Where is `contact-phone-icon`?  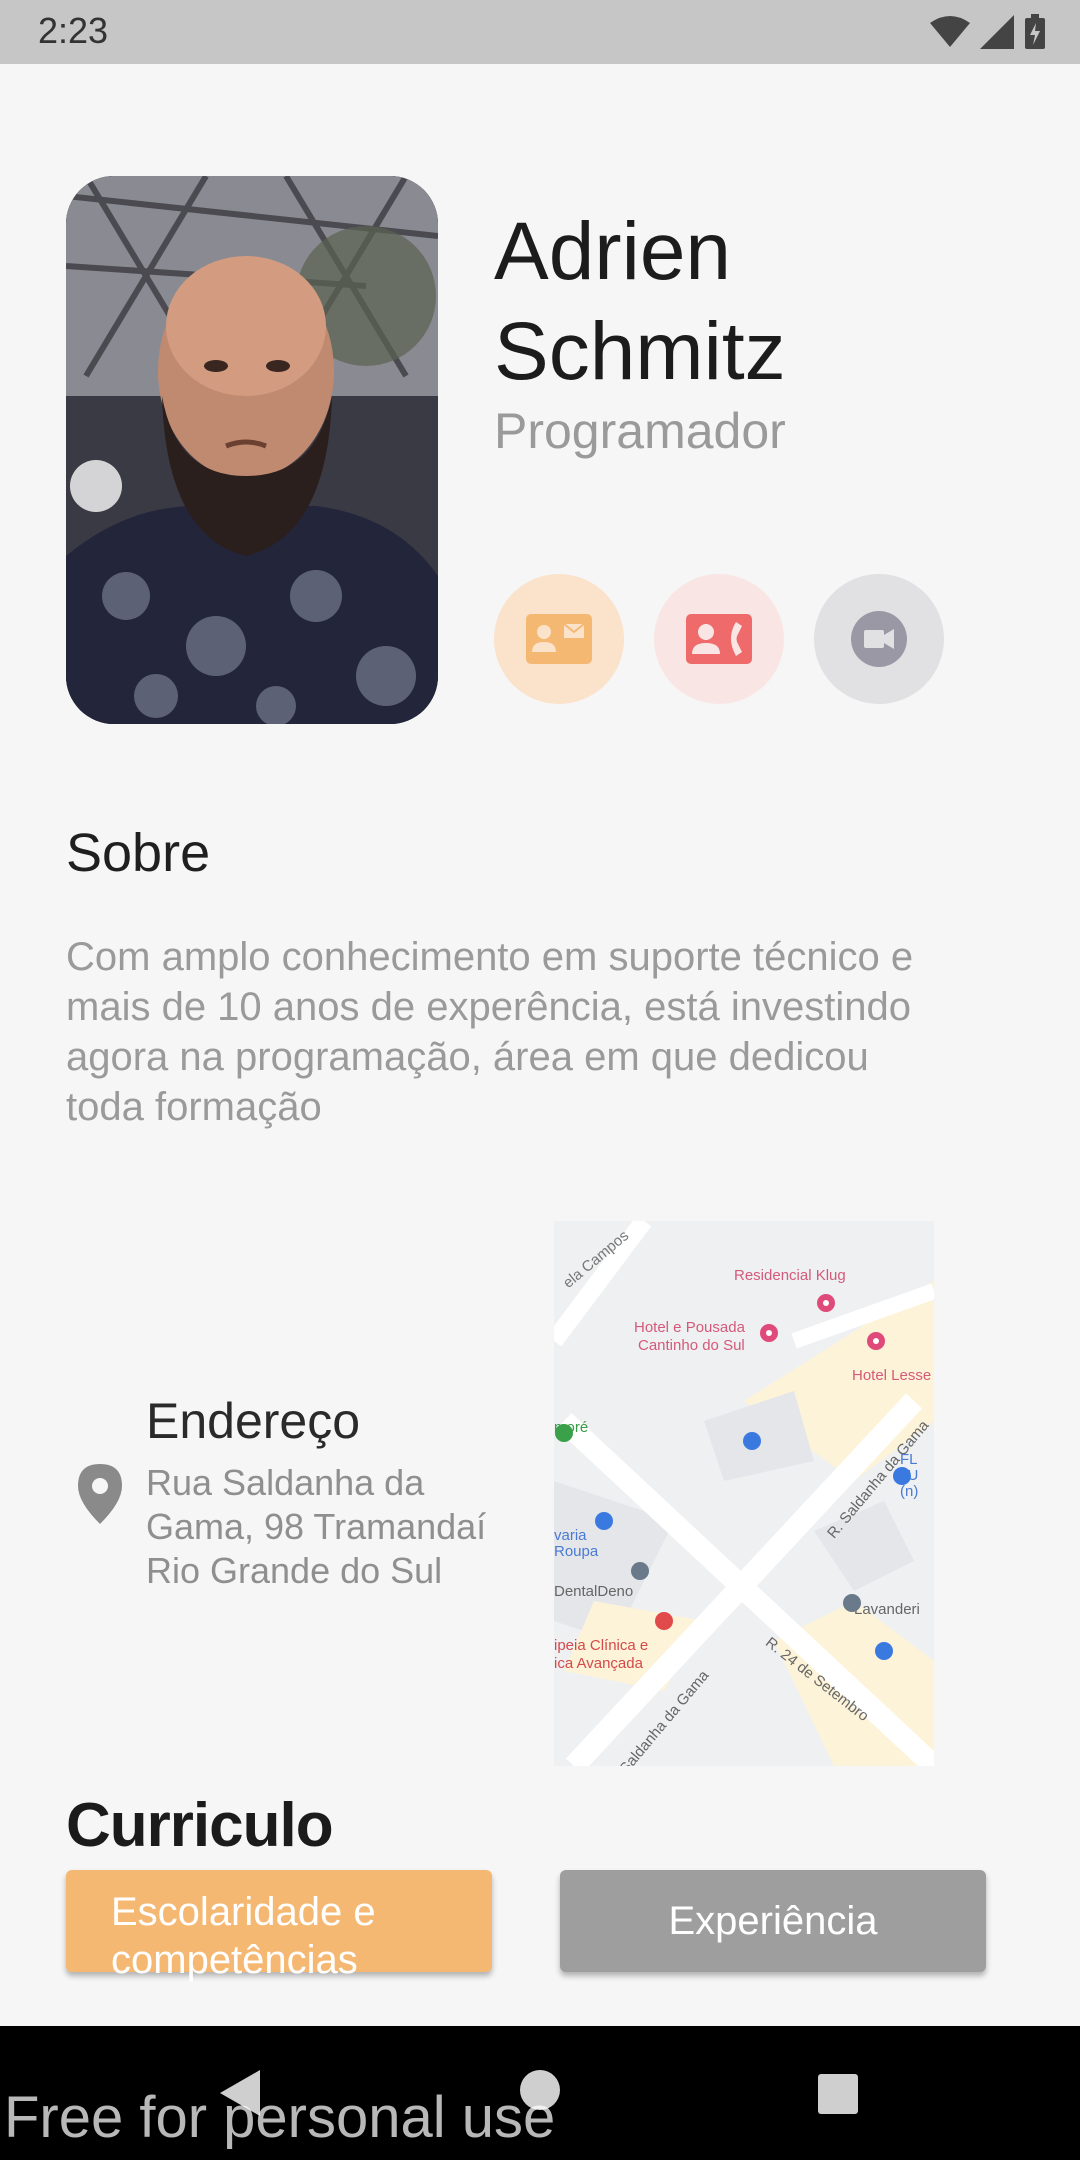
contact-phone-icon is located at coordinates (719, 639).